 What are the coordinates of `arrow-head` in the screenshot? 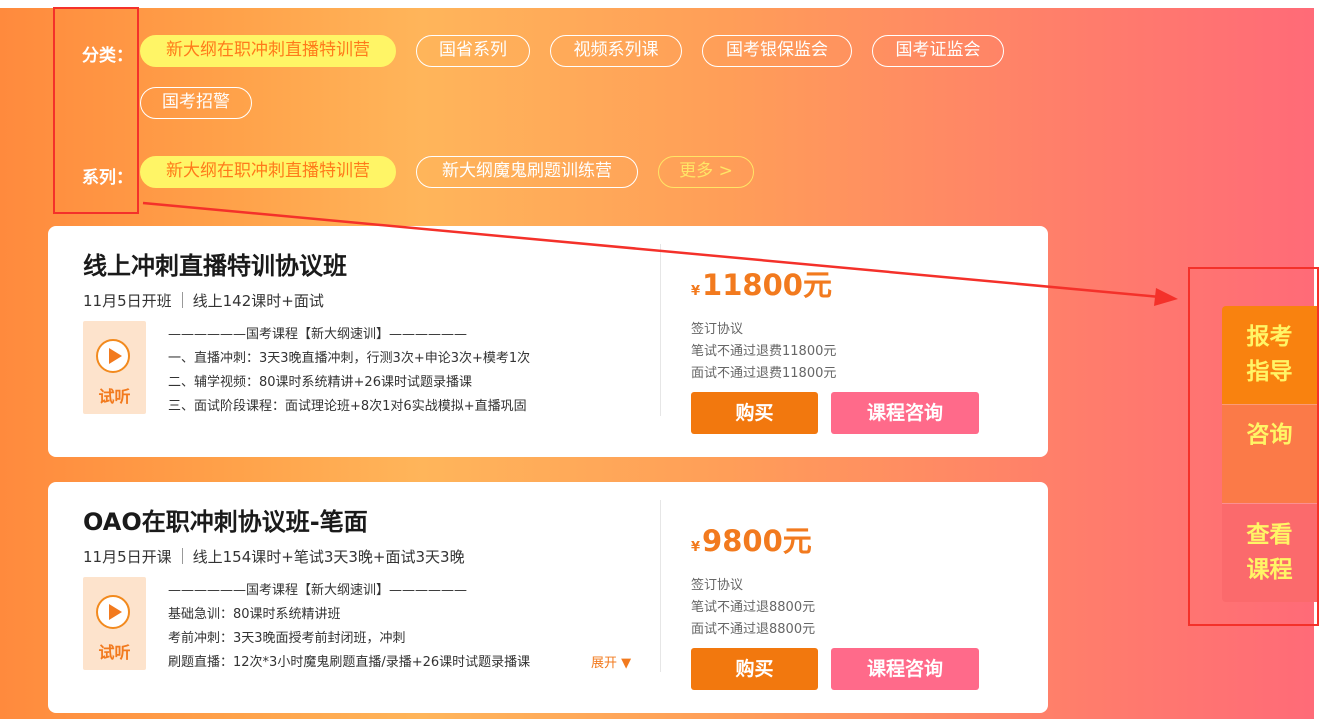 It's located at (1166, 297).